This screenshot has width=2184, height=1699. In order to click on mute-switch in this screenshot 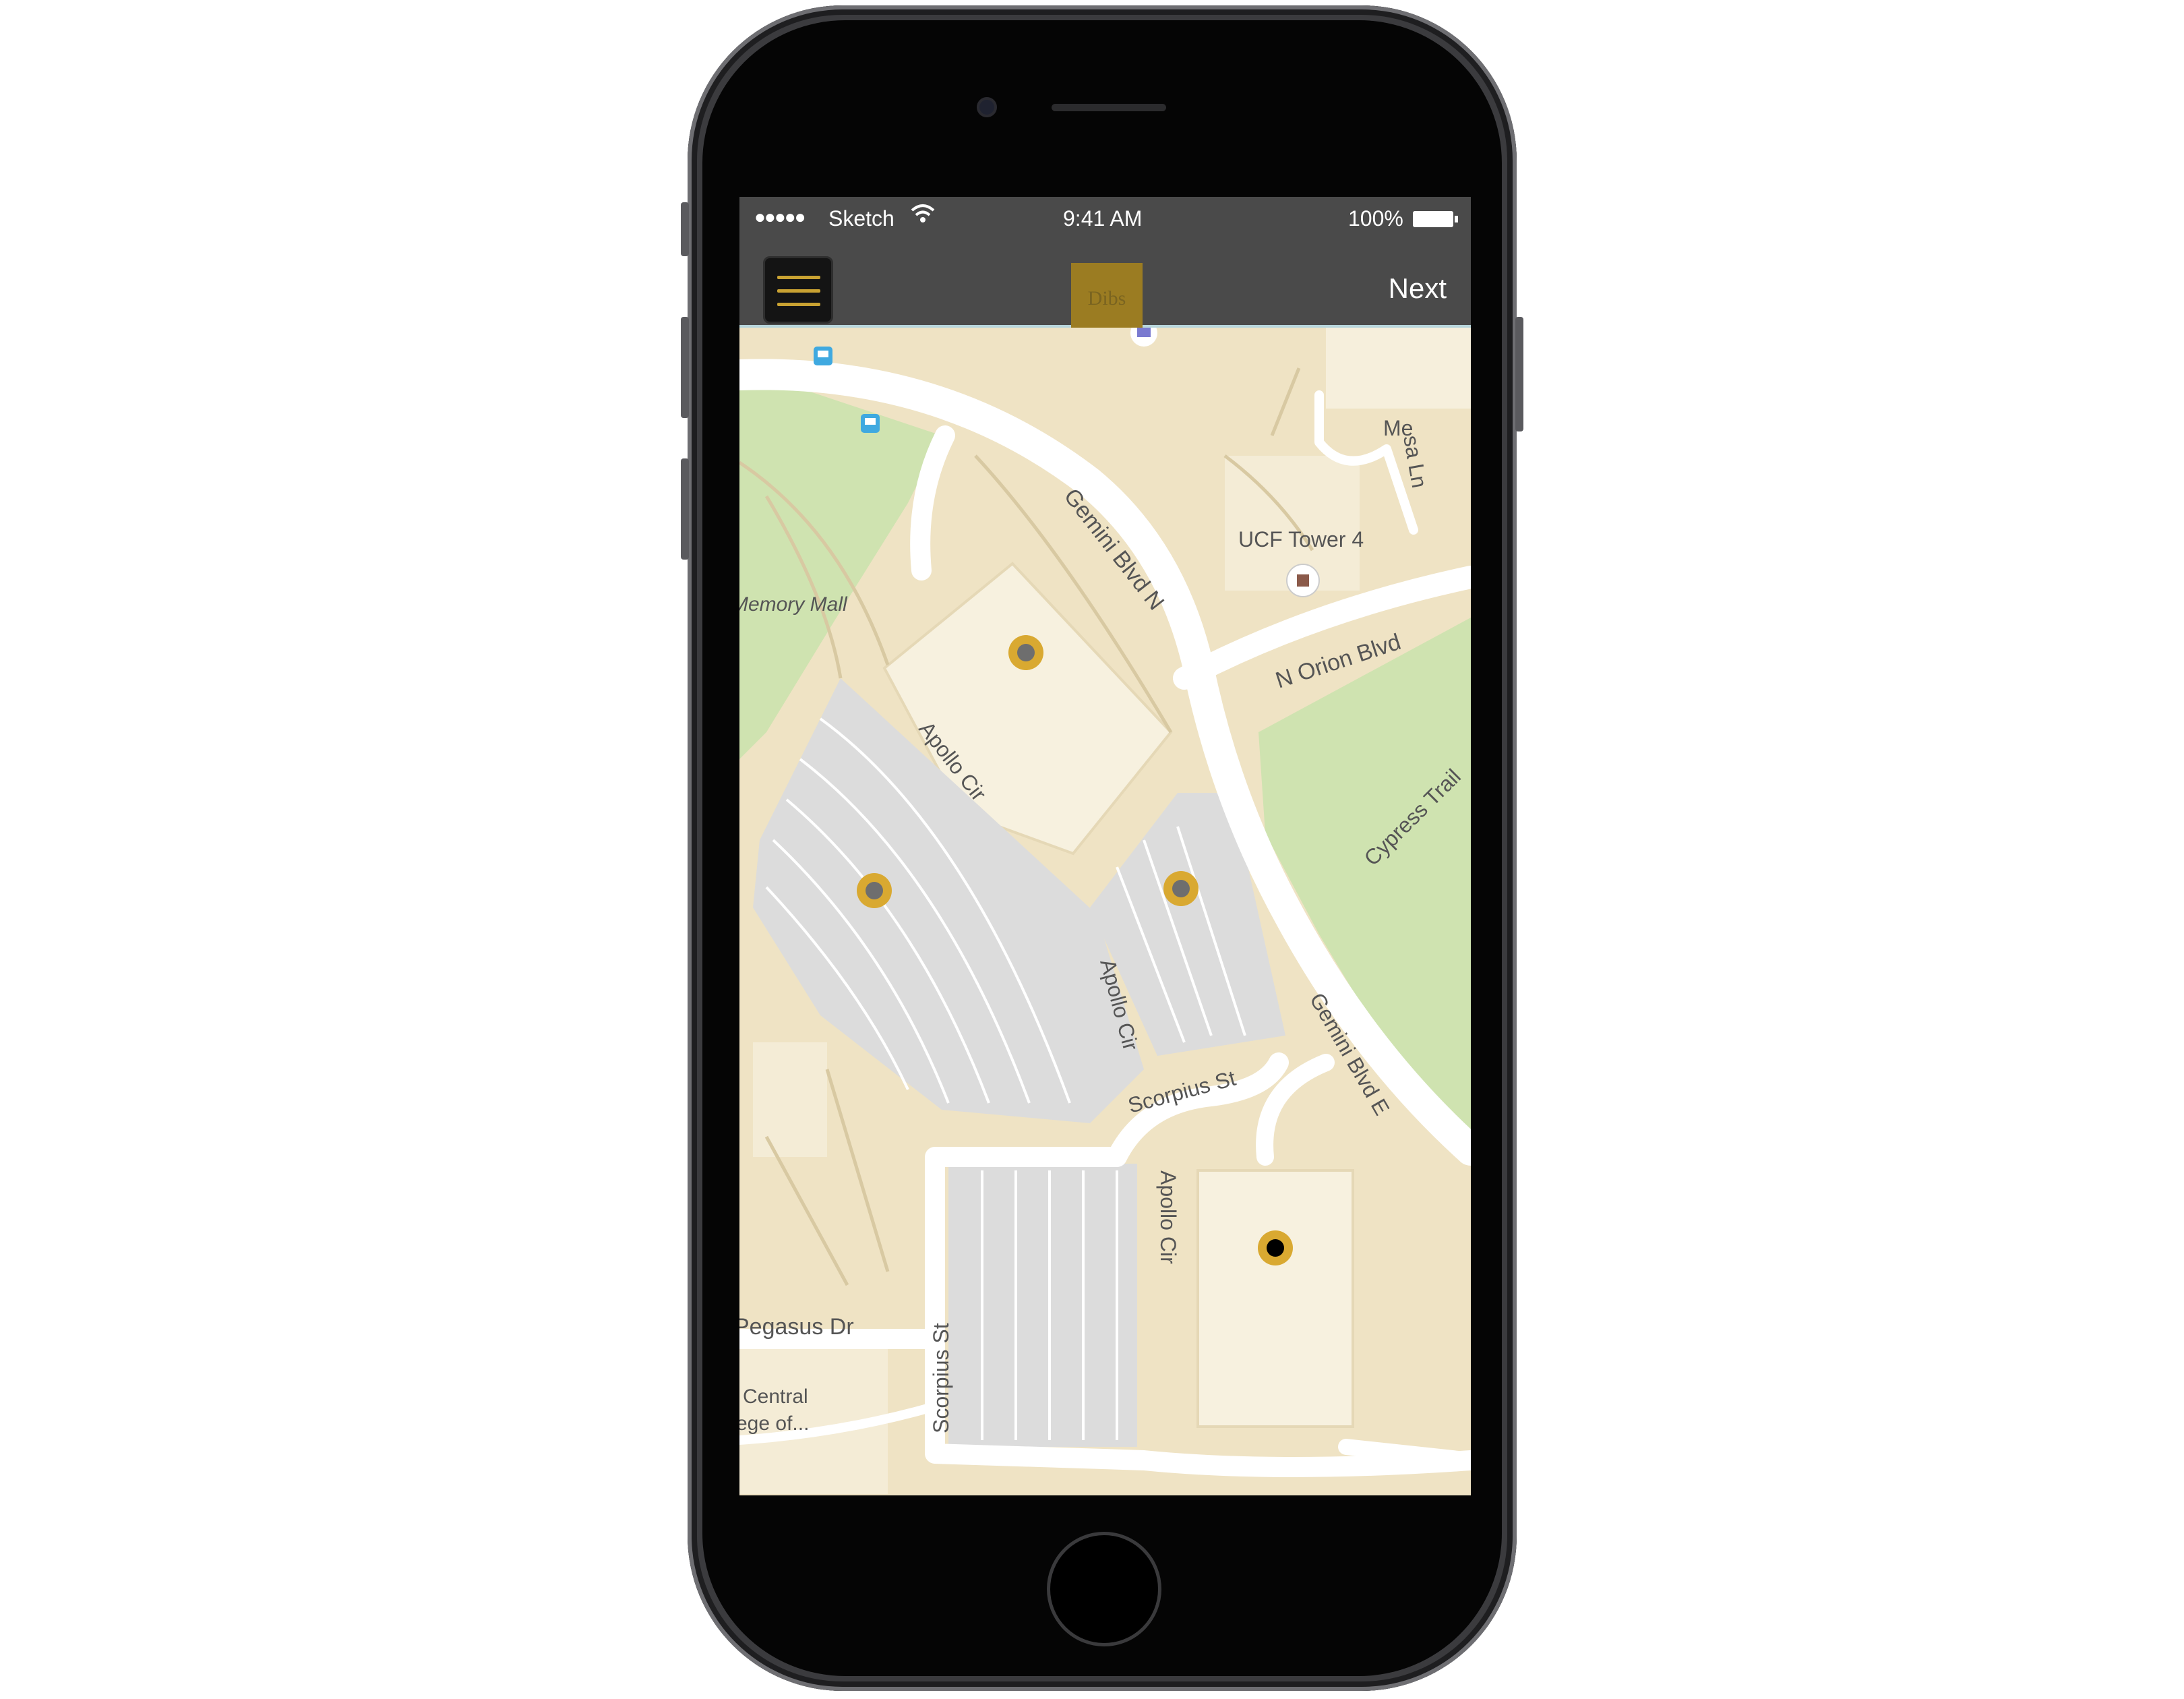, I will do `click(685, 229)`.